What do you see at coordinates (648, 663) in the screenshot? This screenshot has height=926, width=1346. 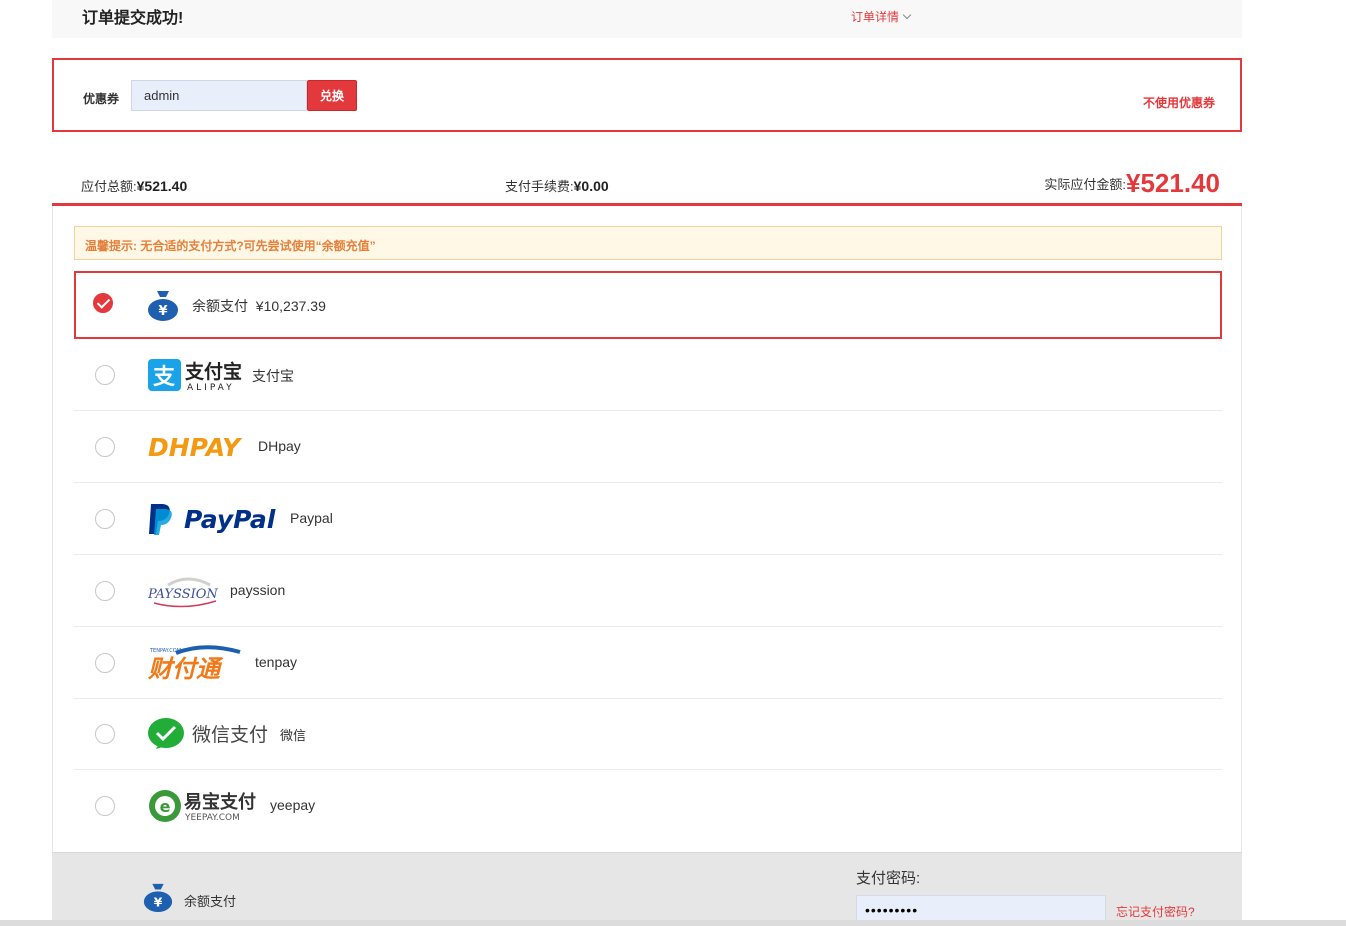 I see `payment-option-tenpay: TENPAY.COM 财付通 tenpay` at bounding box center [648, 663].